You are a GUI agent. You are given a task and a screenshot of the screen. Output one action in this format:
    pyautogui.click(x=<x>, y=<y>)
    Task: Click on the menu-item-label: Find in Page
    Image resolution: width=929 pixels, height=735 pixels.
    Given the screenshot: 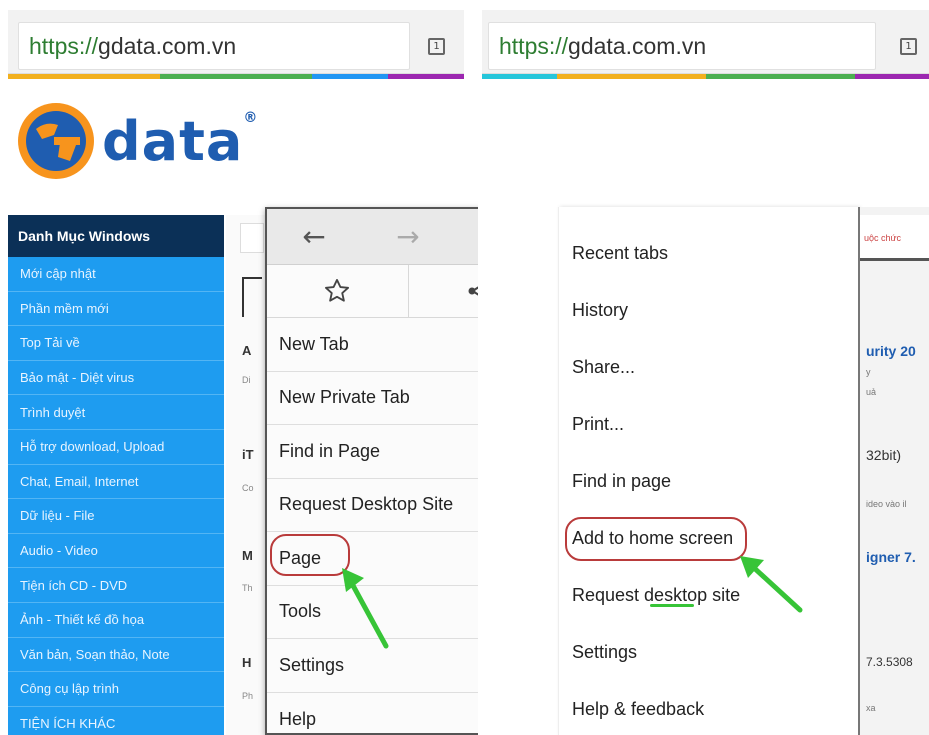 What is the action you would take?
    pyautogui.click(x=330, y=450)
    